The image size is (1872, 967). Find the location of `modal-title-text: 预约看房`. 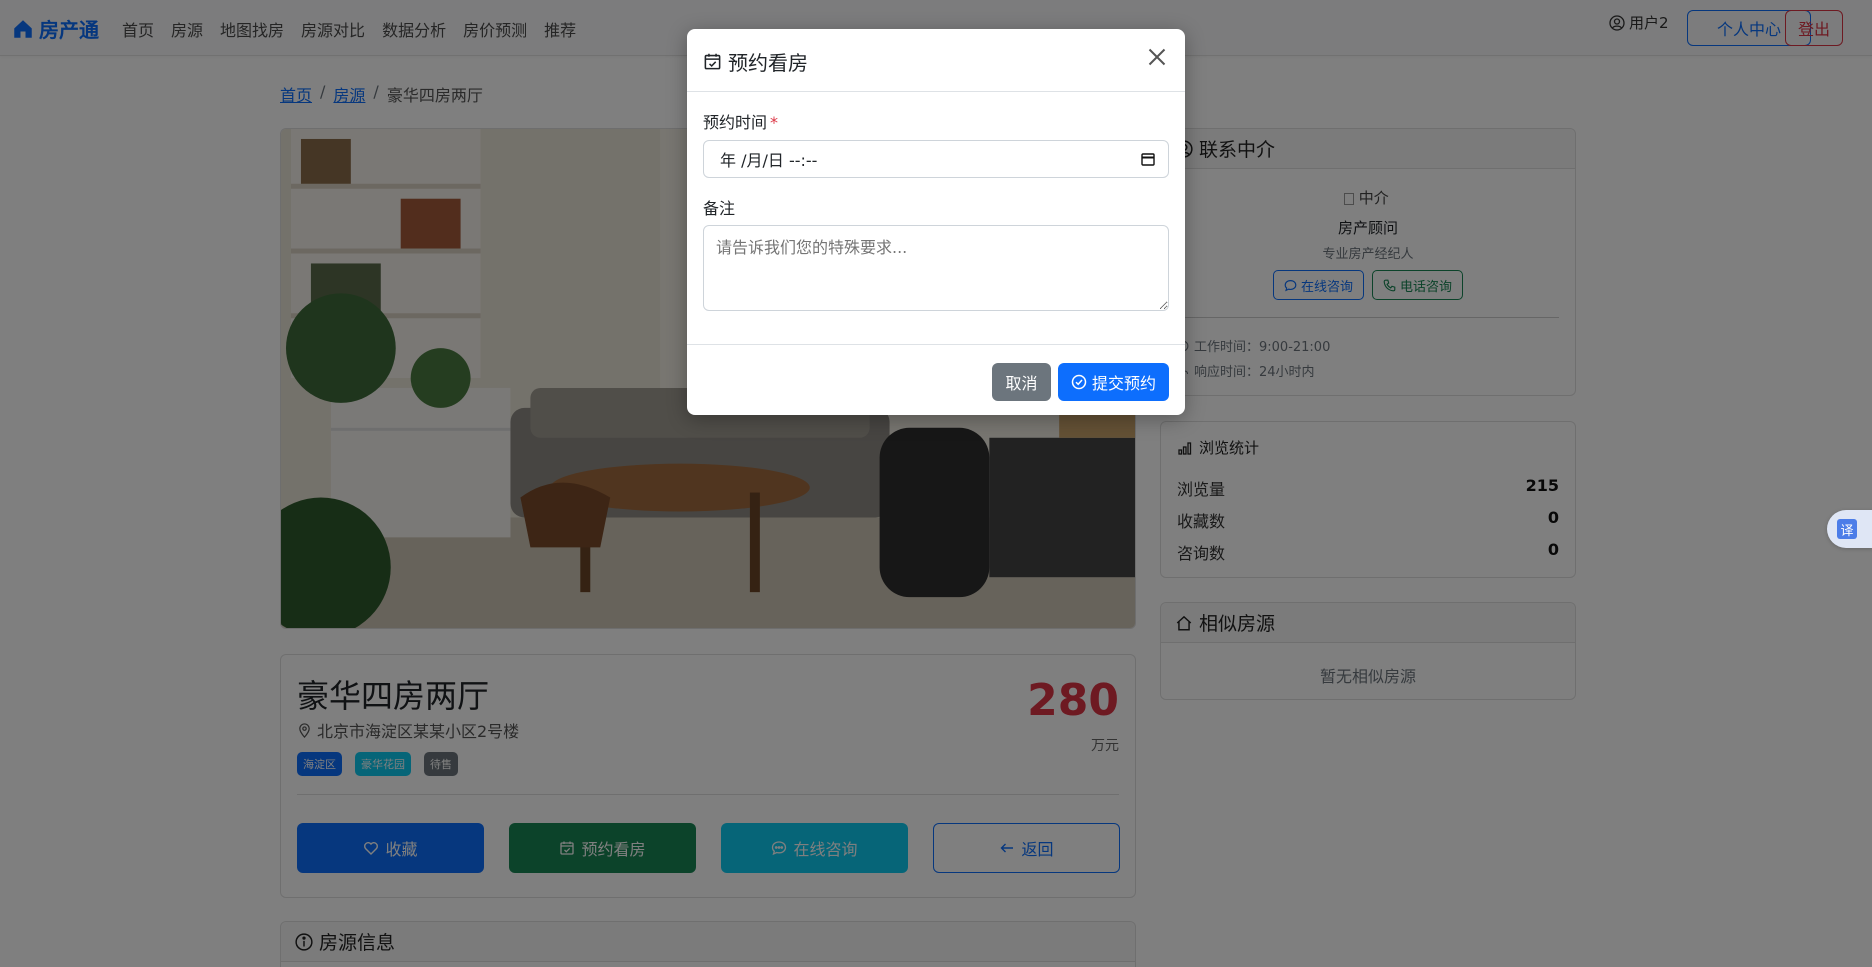

modal-title-text: 预约看房 is located at coordinates (768, 63).